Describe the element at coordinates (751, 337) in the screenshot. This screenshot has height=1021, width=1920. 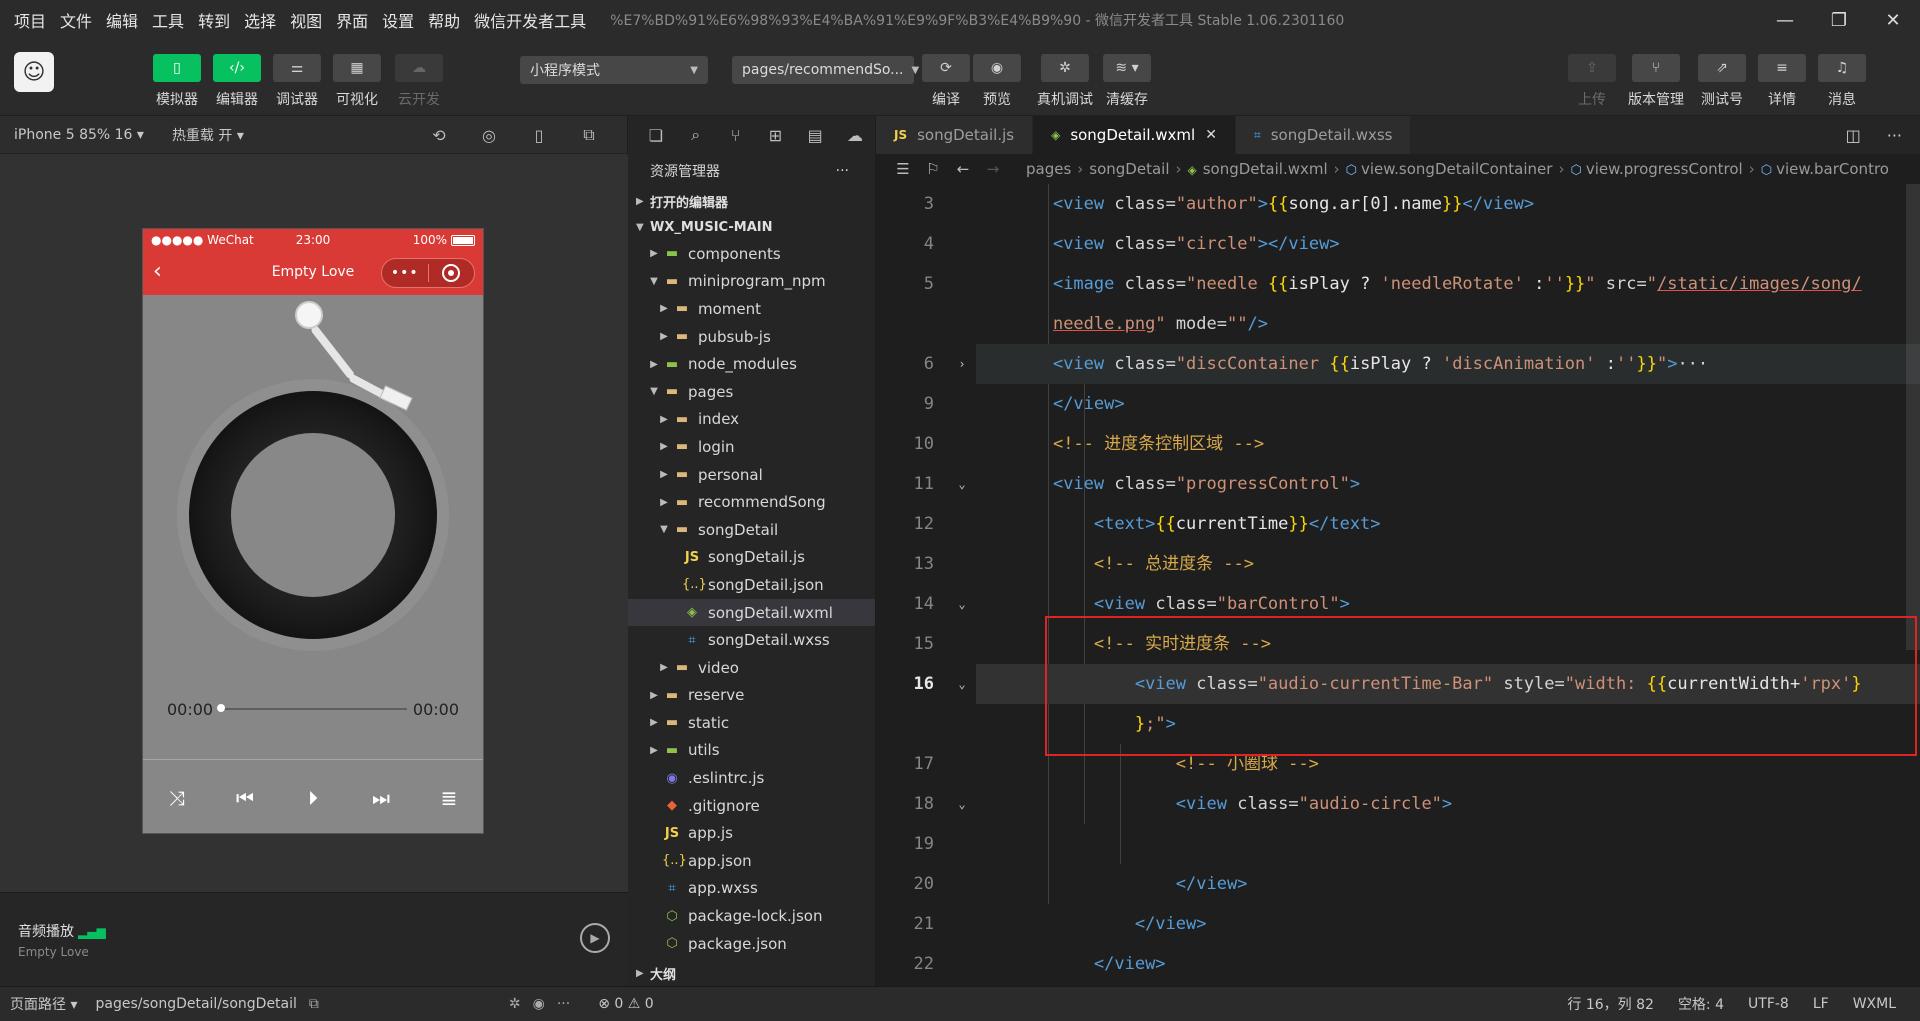
I see `file-tree-item: ▶ ▬ pubsub-js` at that location.